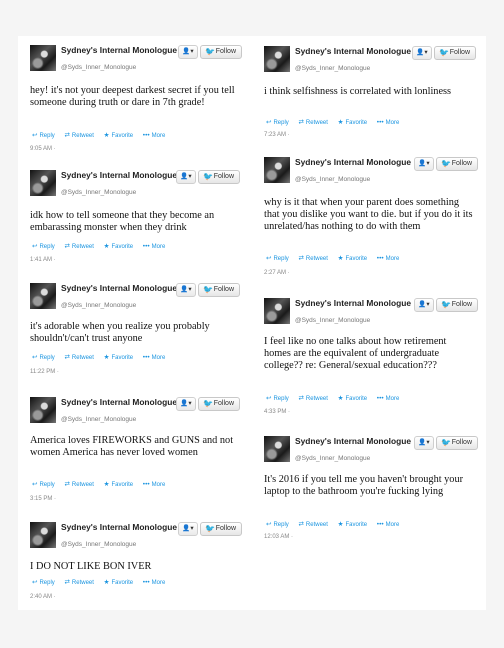 The height and width of the screenshot is (648, 504). What do you see at coordinates (158, 136) in the screenshot?
I see `more-label: More` at bounding box center [158, 136].